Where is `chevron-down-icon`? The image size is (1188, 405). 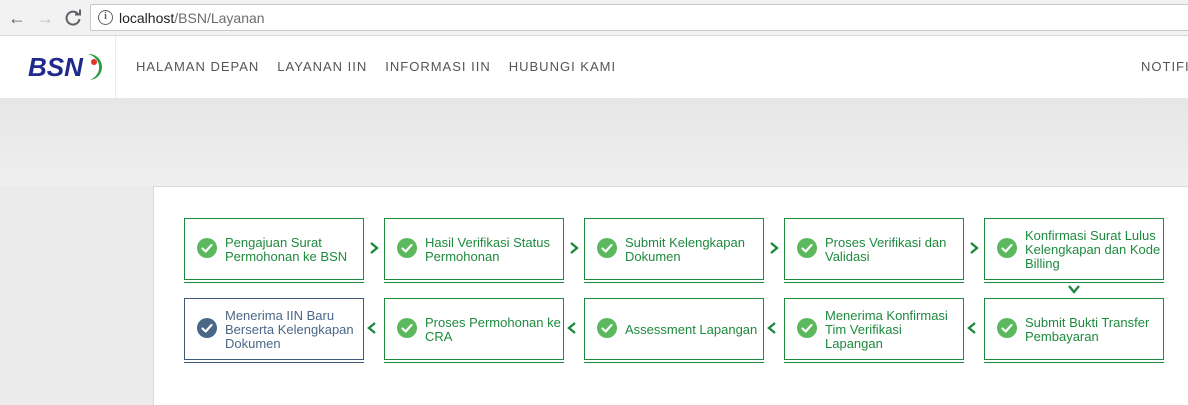 chevron-down-icon is located at coordinates (1074, 289).